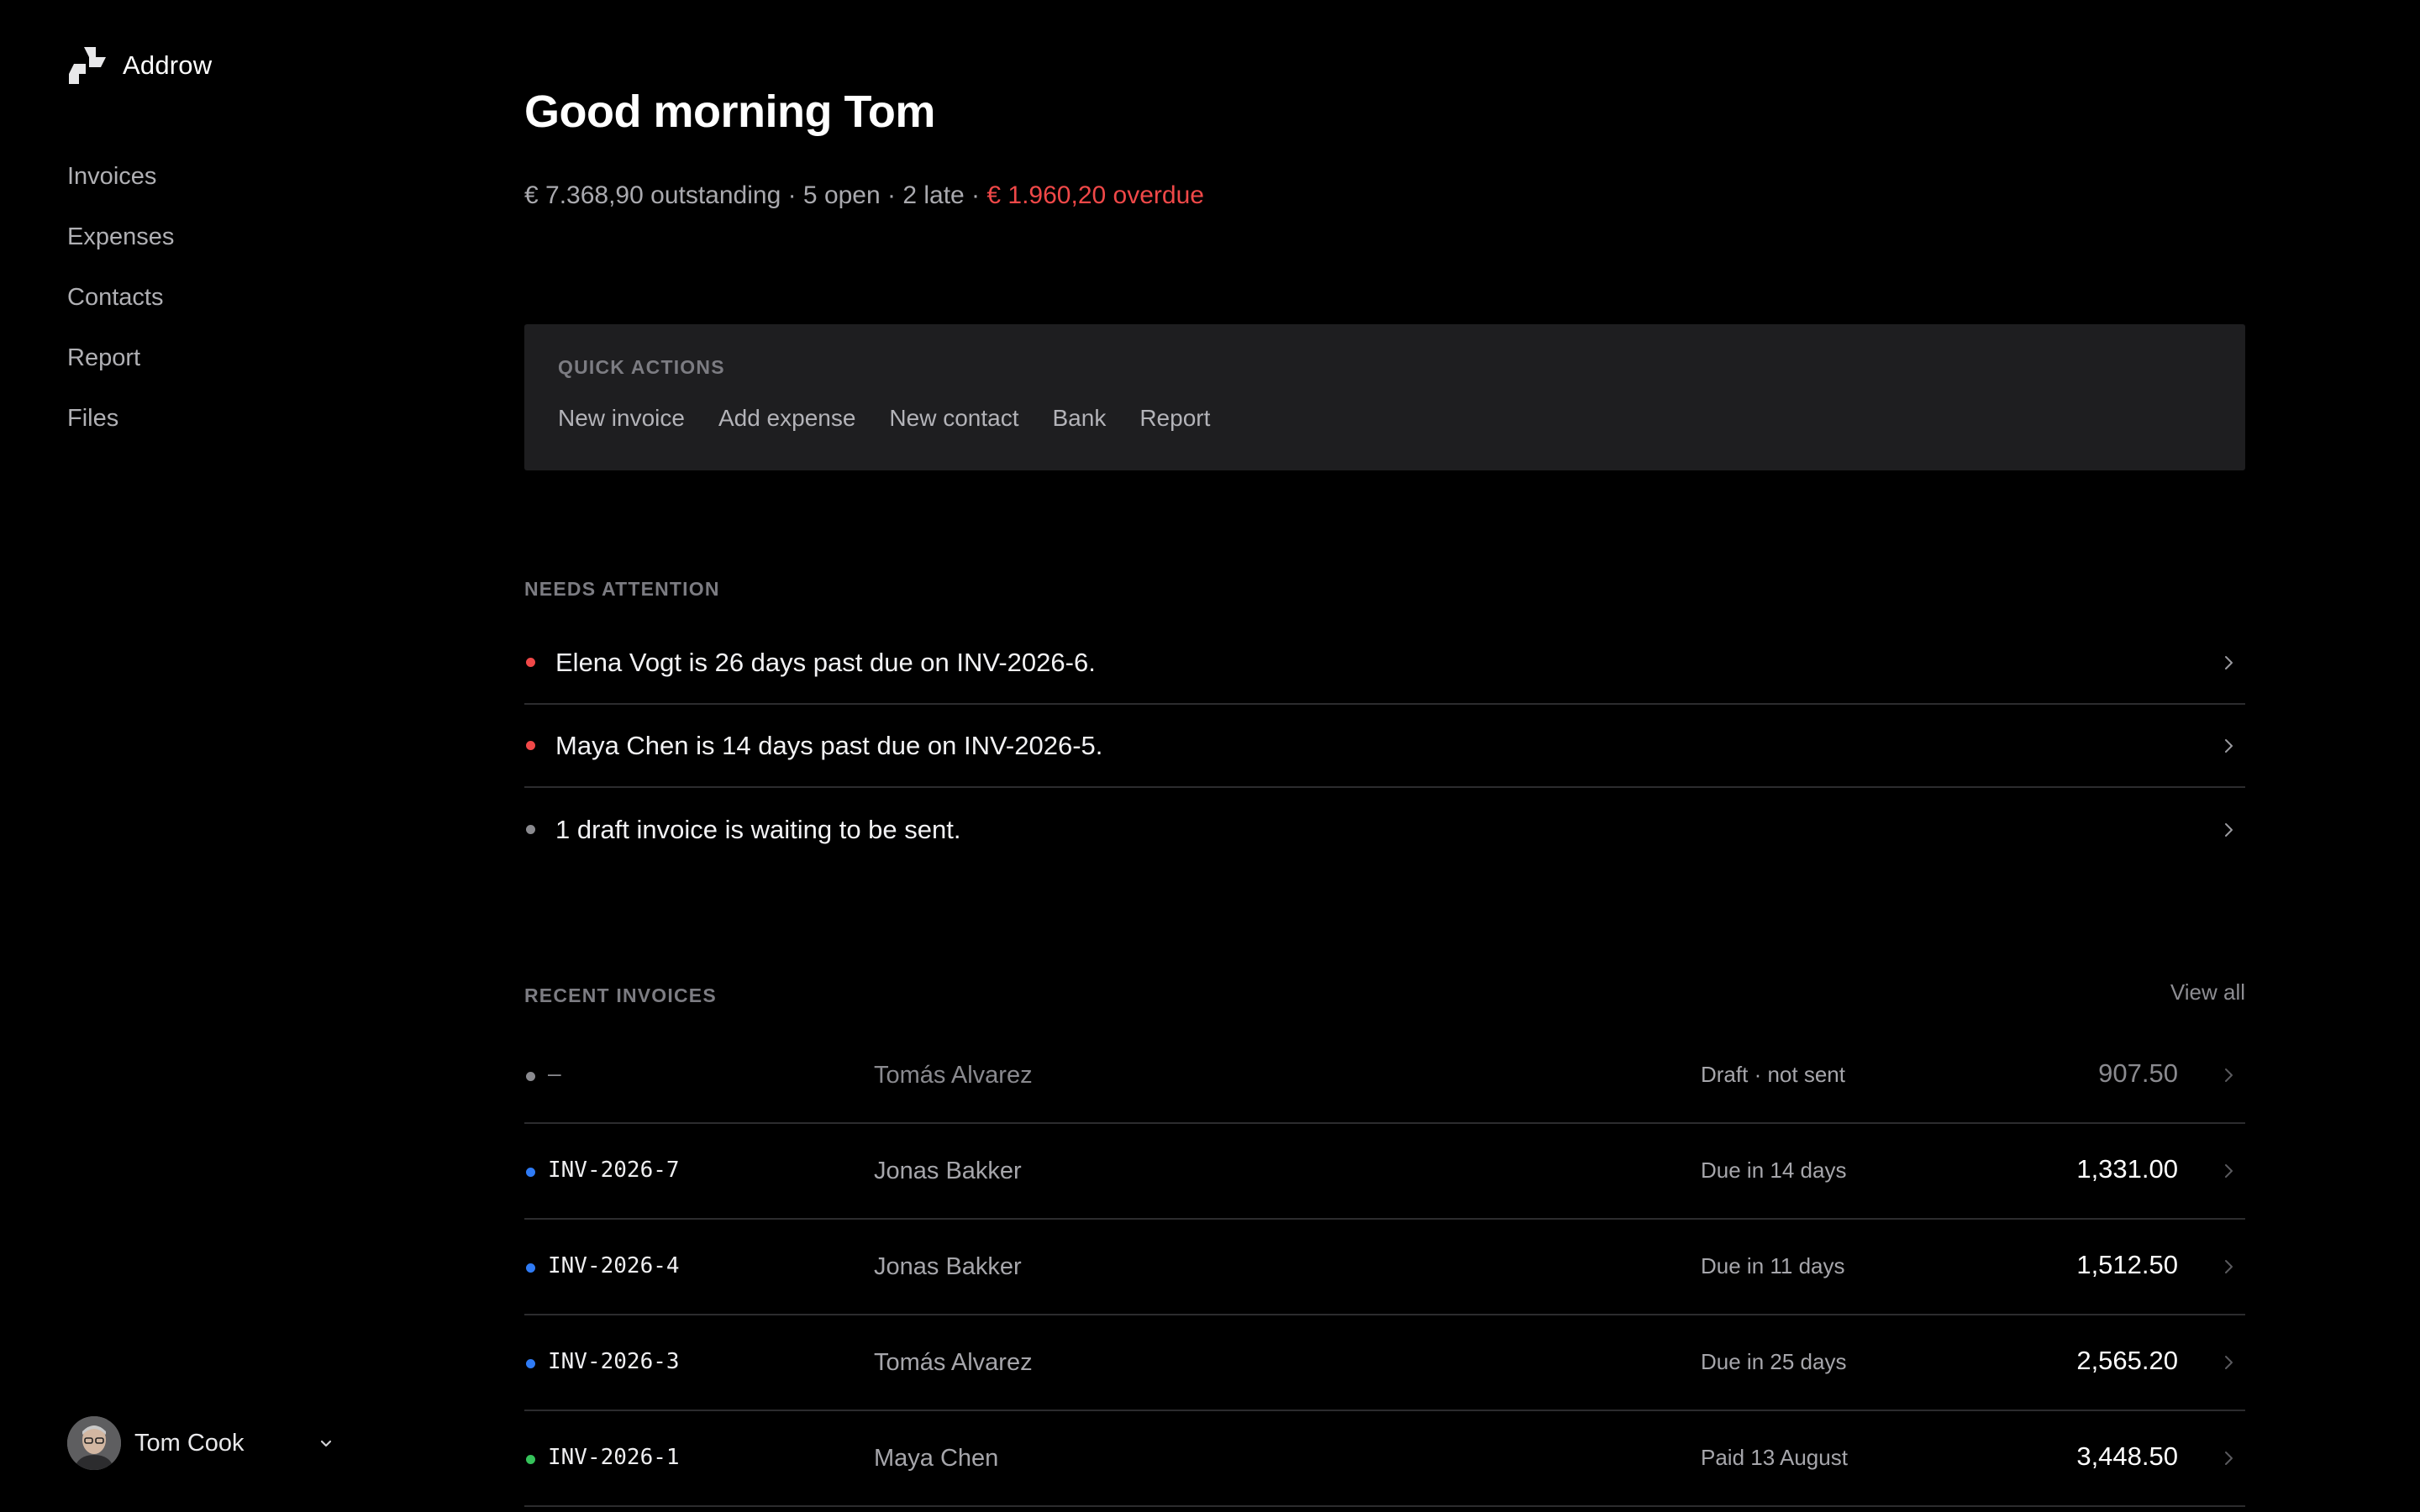  Describe the element at coordinates (87, 65) in the screenshot. I see `addrow-logo-icon` at that location.